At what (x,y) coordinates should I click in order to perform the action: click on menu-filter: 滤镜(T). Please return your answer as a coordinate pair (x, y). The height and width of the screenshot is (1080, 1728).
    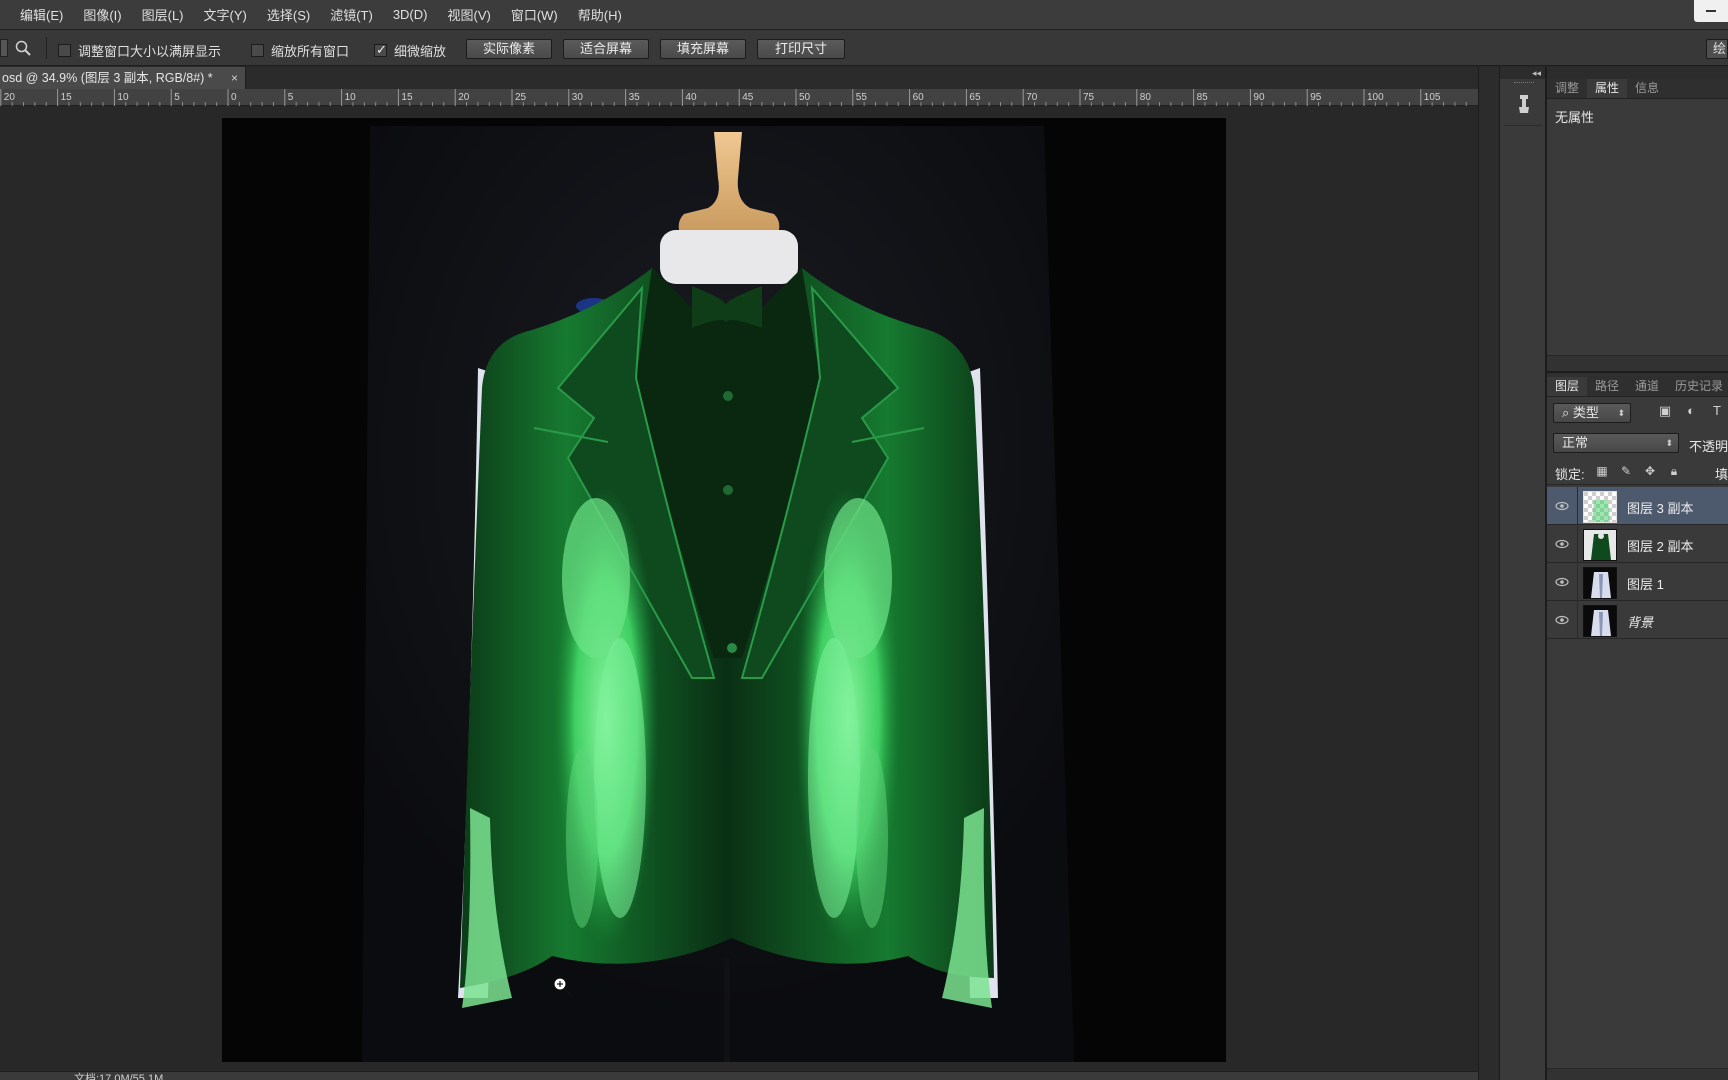
    Looking at the image, I should click on (351, 14).